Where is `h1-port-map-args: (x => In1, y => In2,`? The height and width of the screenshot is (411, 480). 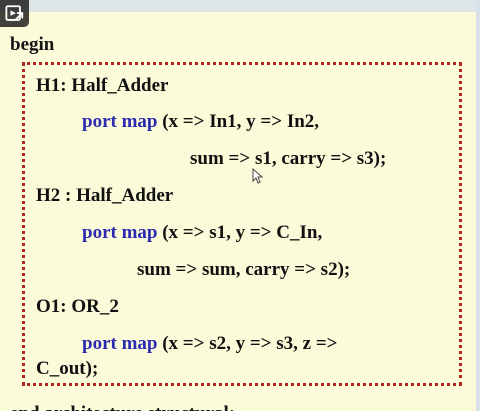 h1-port-map-args: (x => In1, y => In2, is located at coordinates (238, 121).